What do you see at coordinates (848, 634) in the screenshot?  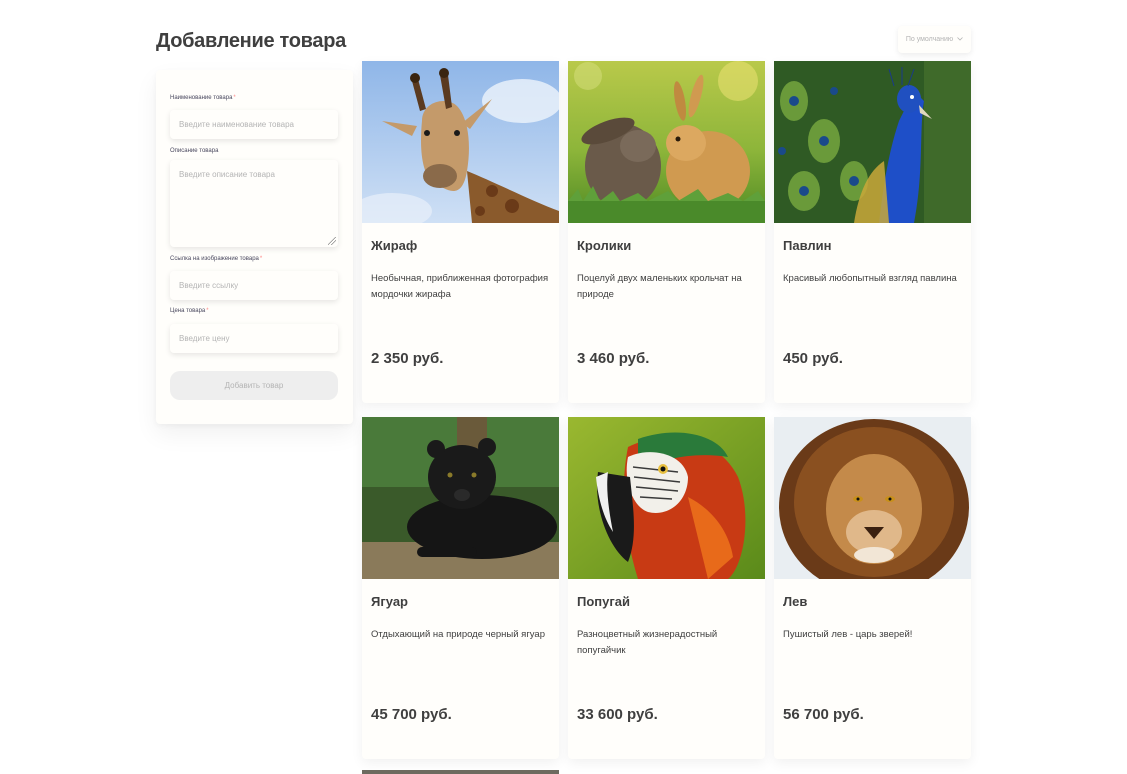 I see `product-description: Пушистый лев - царь зверей!` at bounding box center [848, 634].